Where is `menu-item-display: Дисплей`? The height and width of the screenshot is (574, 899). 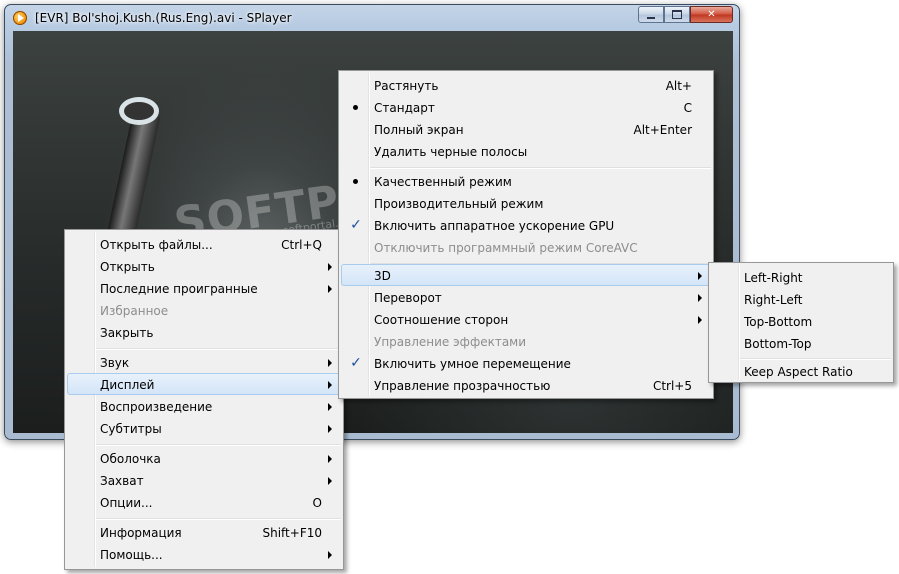 menu-item-display: Дисплей is located at coordinates (204, 384).